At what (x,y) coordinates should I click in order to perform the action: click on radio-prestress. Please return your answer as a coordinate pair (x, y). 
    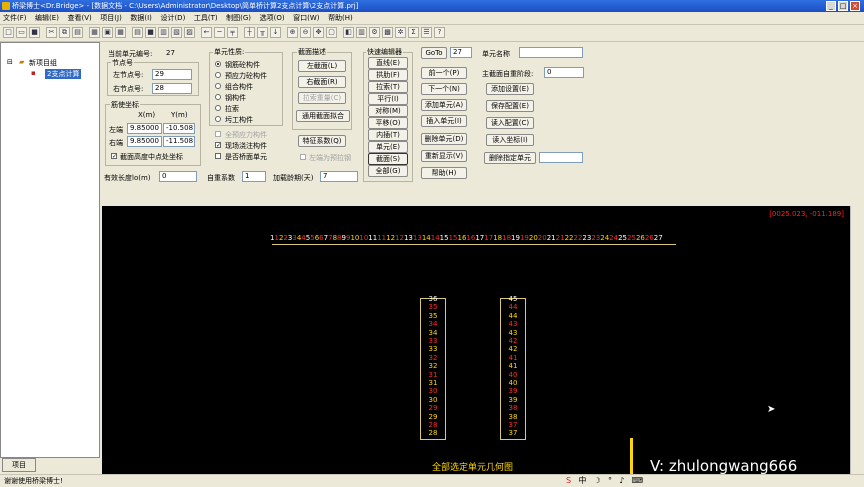
    Looking at the image, I should click on (218, 75).